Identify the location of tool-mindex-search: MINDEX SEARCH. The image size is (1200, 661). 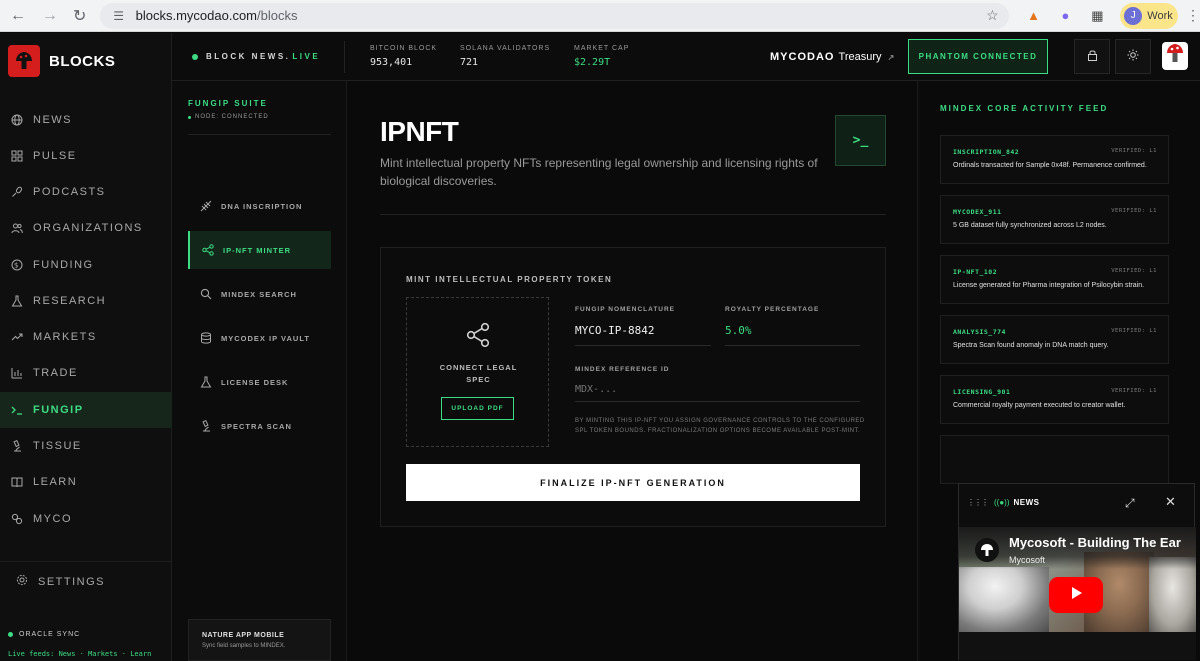
(259, 294).